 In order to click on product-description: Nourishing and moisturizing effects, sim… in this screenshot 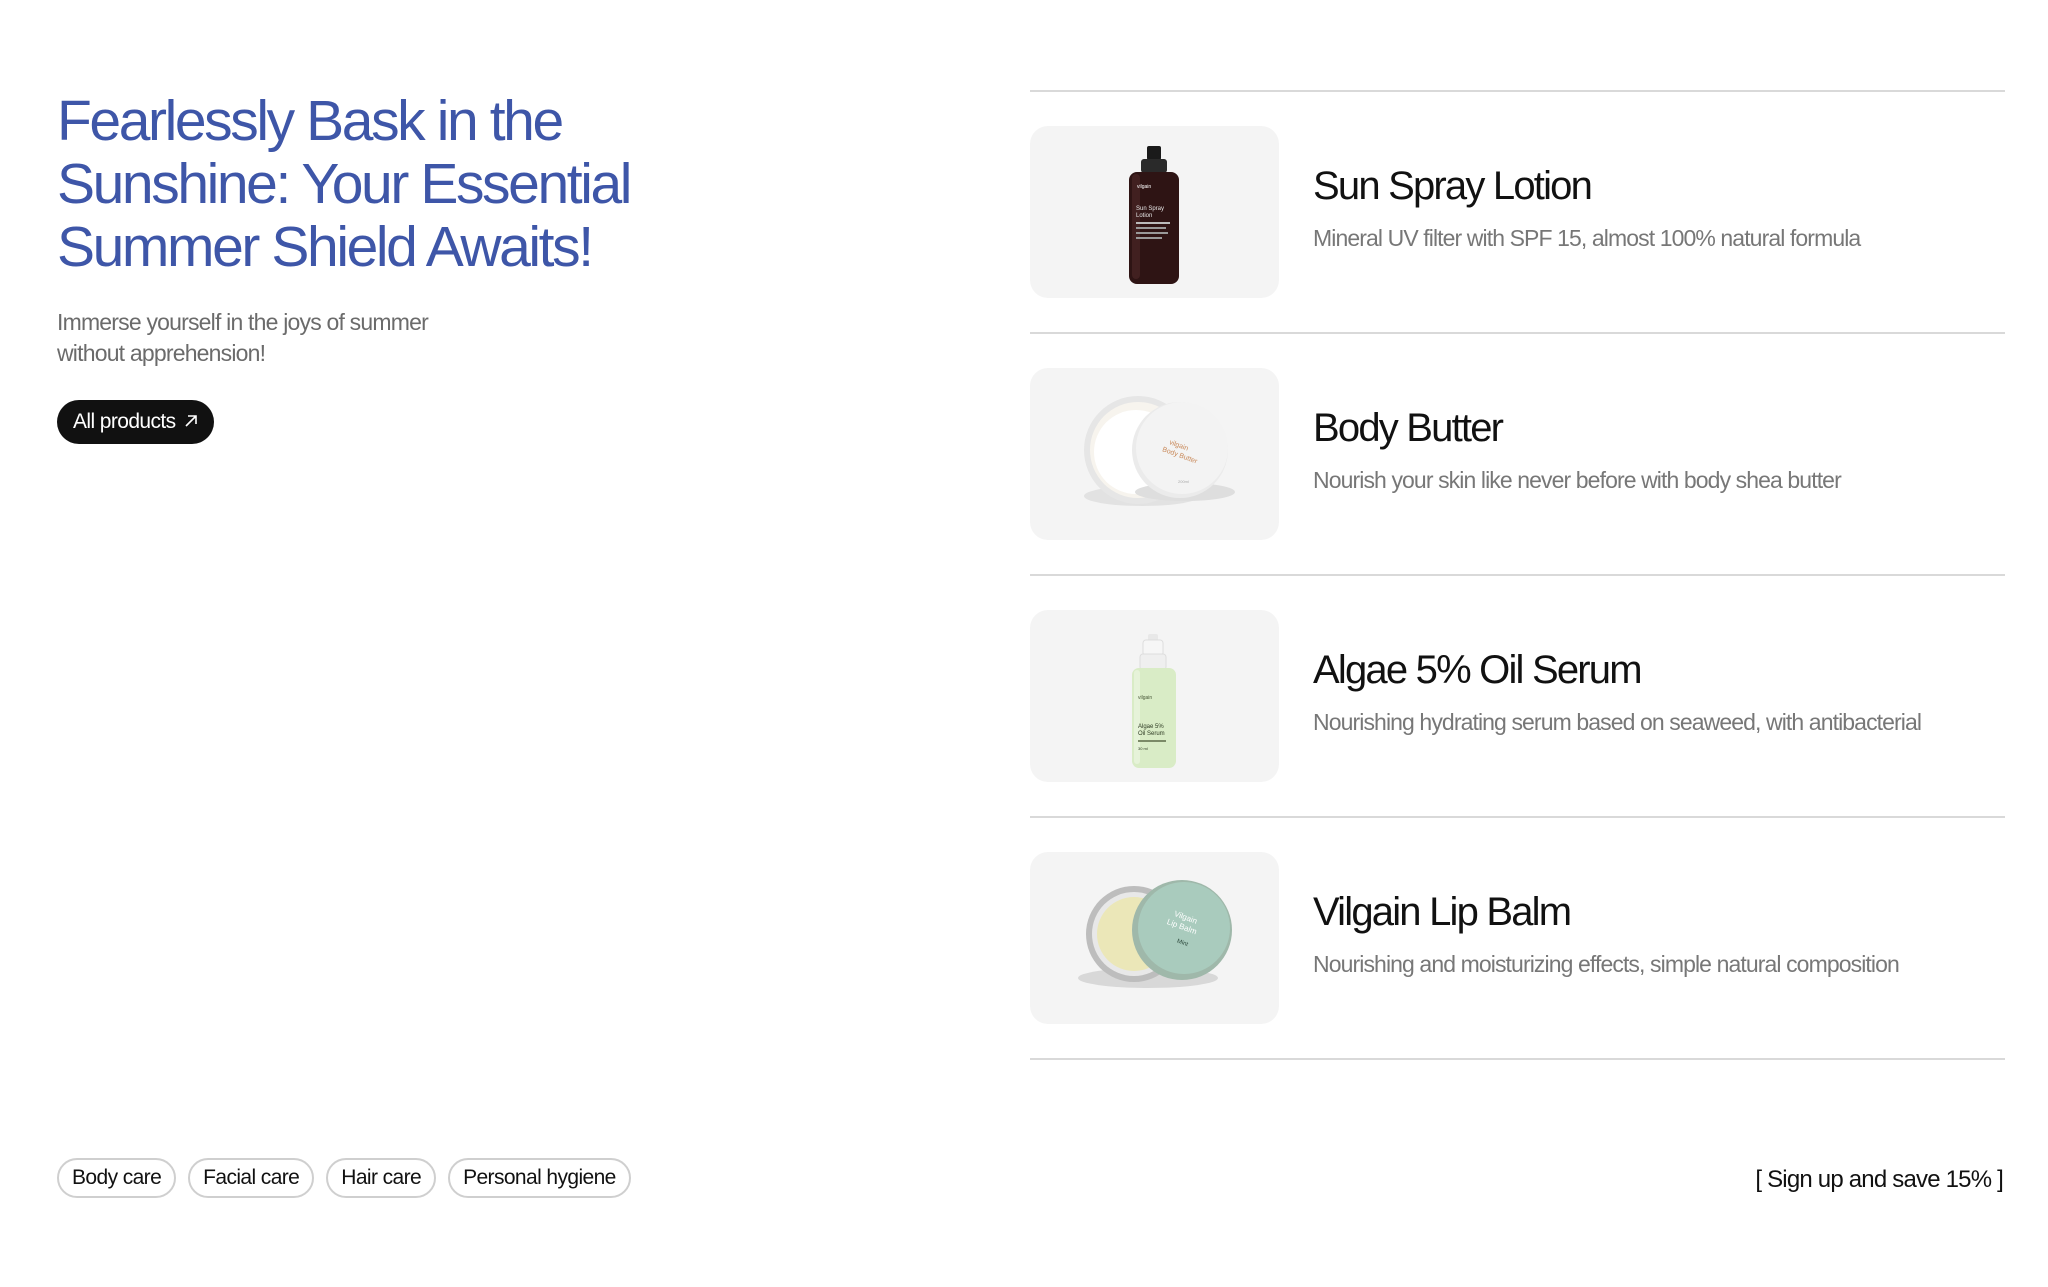, I will do `click(1606, 964)`.